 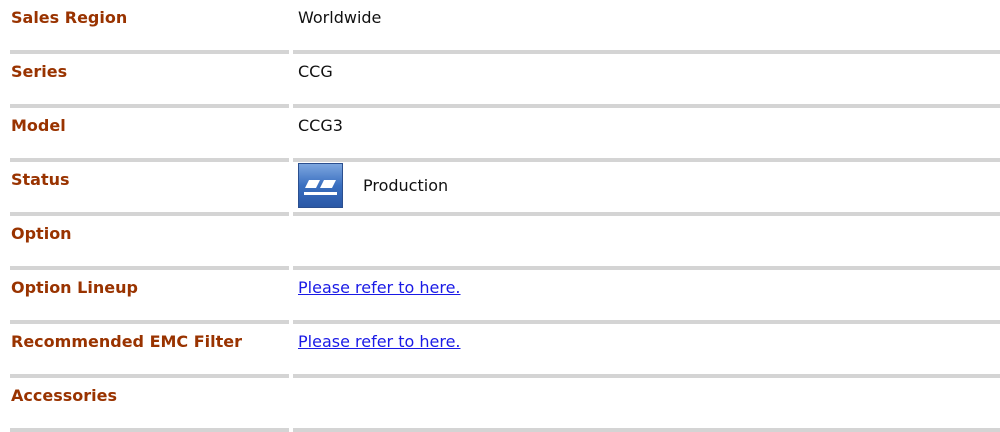 What do you see at coordinates (406, 185) in the screenshot?
I see `status-text: Production` at bounding box center [406, 185].